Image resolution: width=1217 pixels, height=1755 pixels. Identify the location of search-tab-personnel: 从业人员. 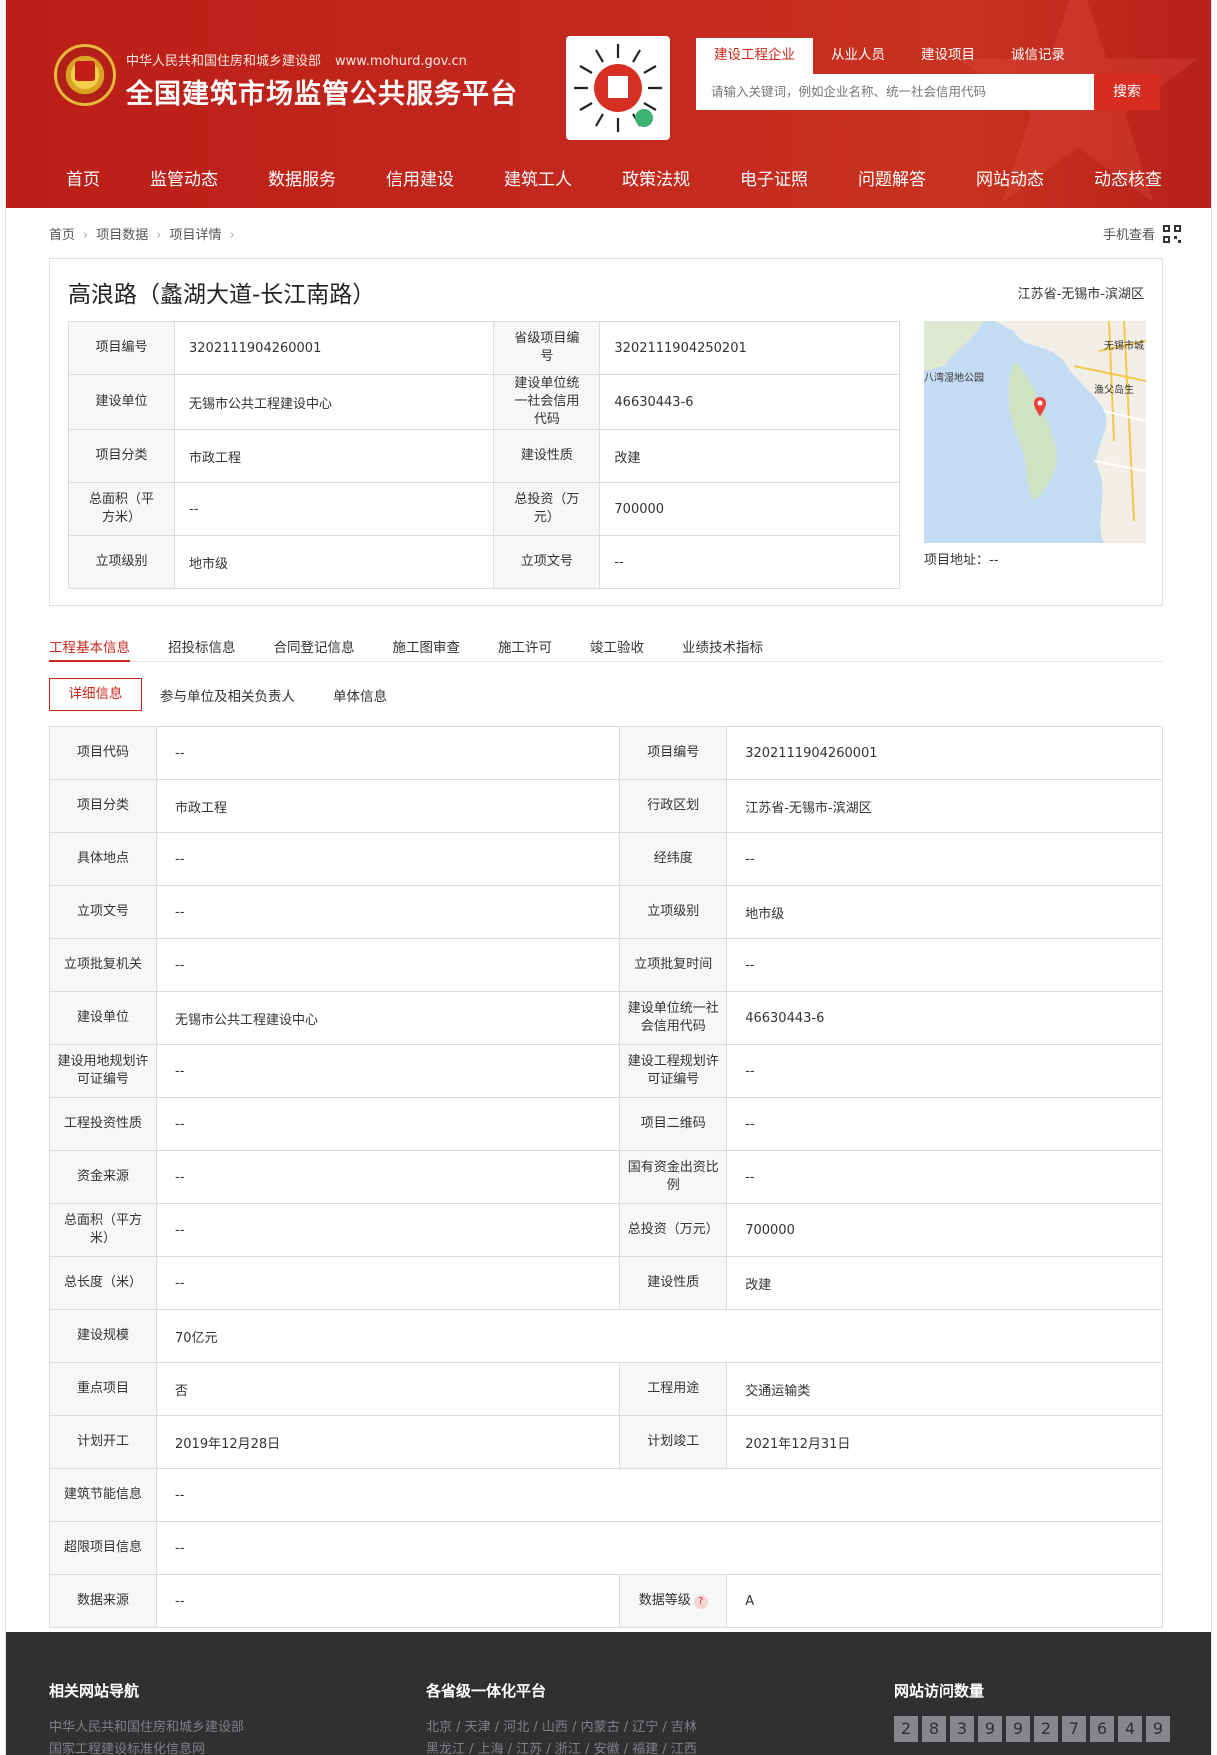
(858, 56).